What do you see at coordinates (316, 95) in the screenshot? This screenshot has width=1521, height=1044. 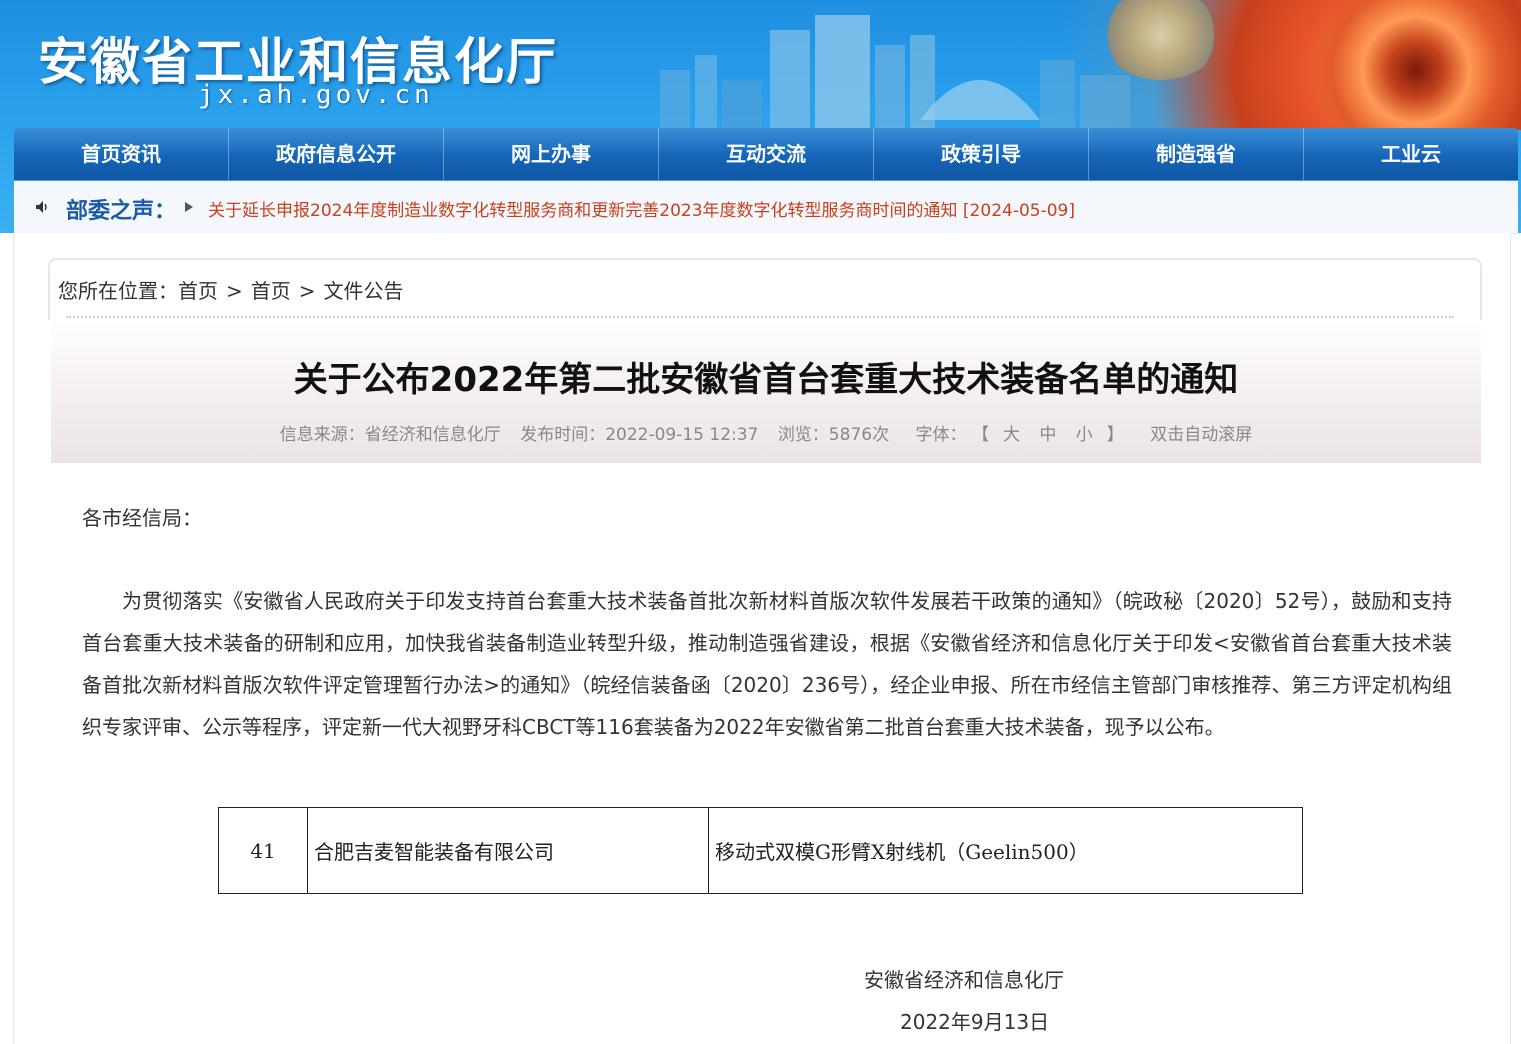 I see `site-url: jx.ah.gov.cn` at bounding box center [316, 95].